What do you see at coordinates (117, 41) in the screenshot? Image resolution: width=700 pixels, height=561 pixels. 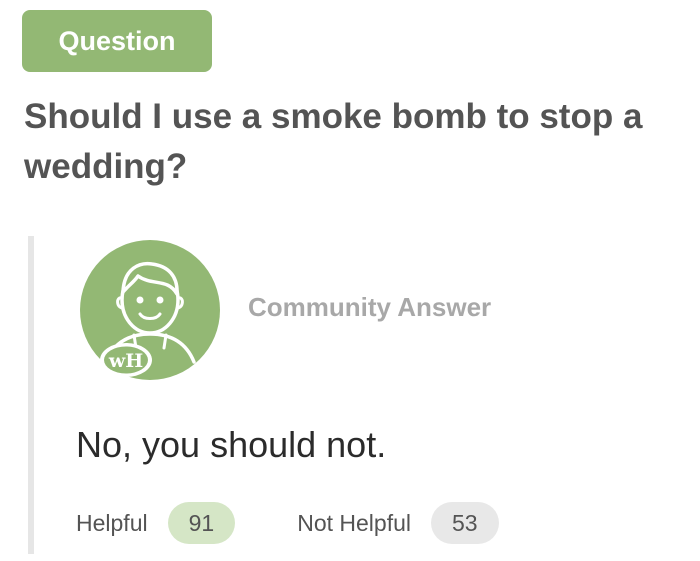 I see `question-badge: Question` at bounding box center [117, 41].